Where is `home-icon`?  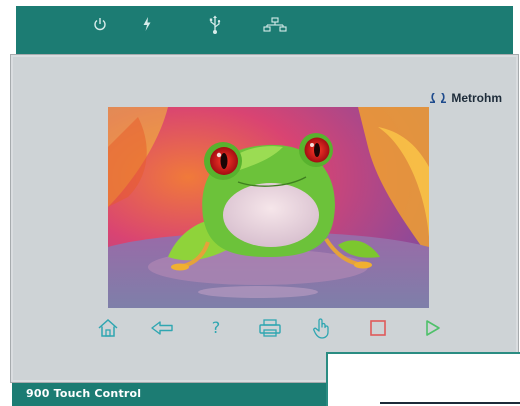 home-icon is located at coordinates (108, 328).